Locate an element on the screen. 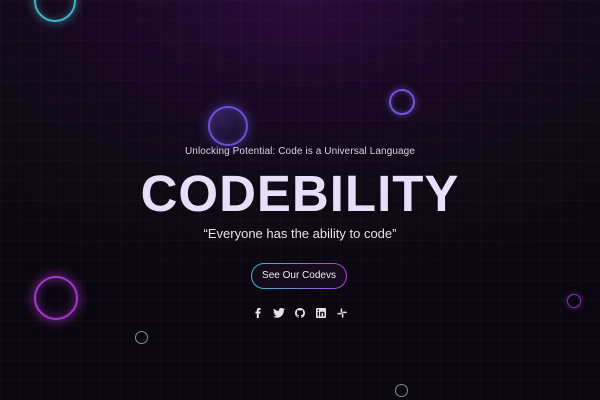  see-our-codevs-button: See Our Codevs is located at coordinates (299, 276).